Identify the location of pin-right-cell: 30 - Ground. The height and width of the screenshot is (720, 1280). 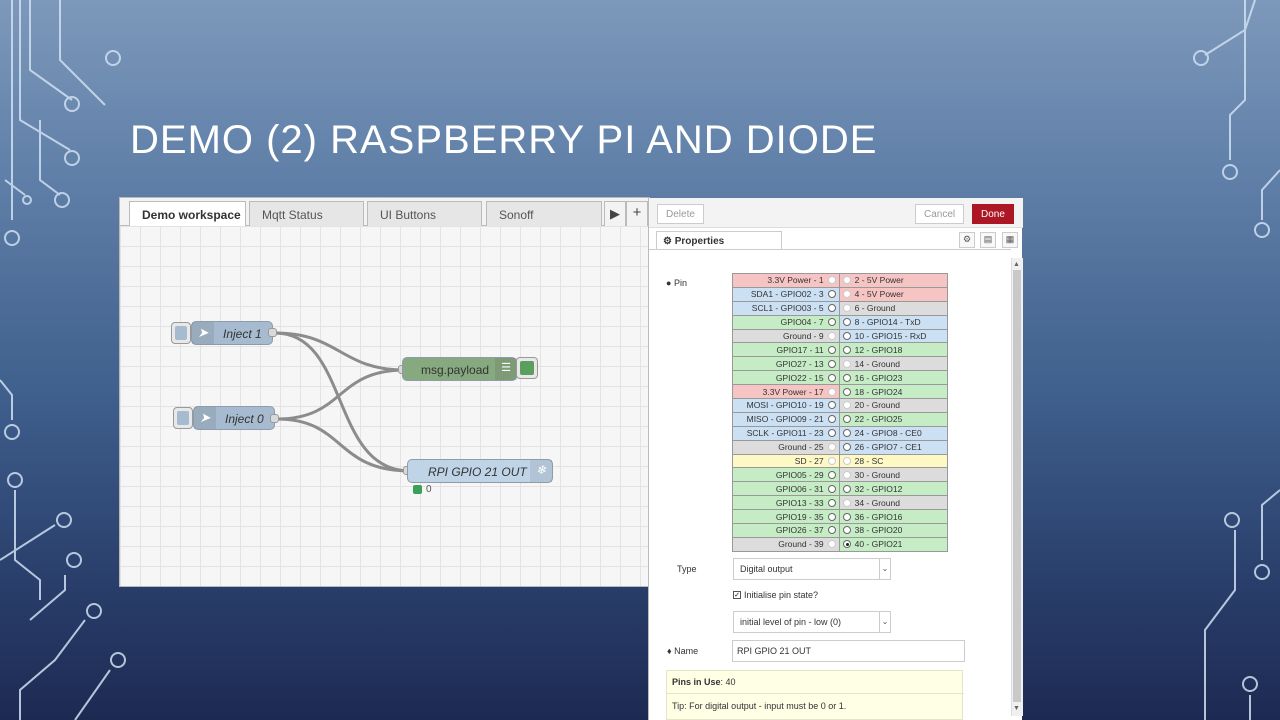
(893, 475).